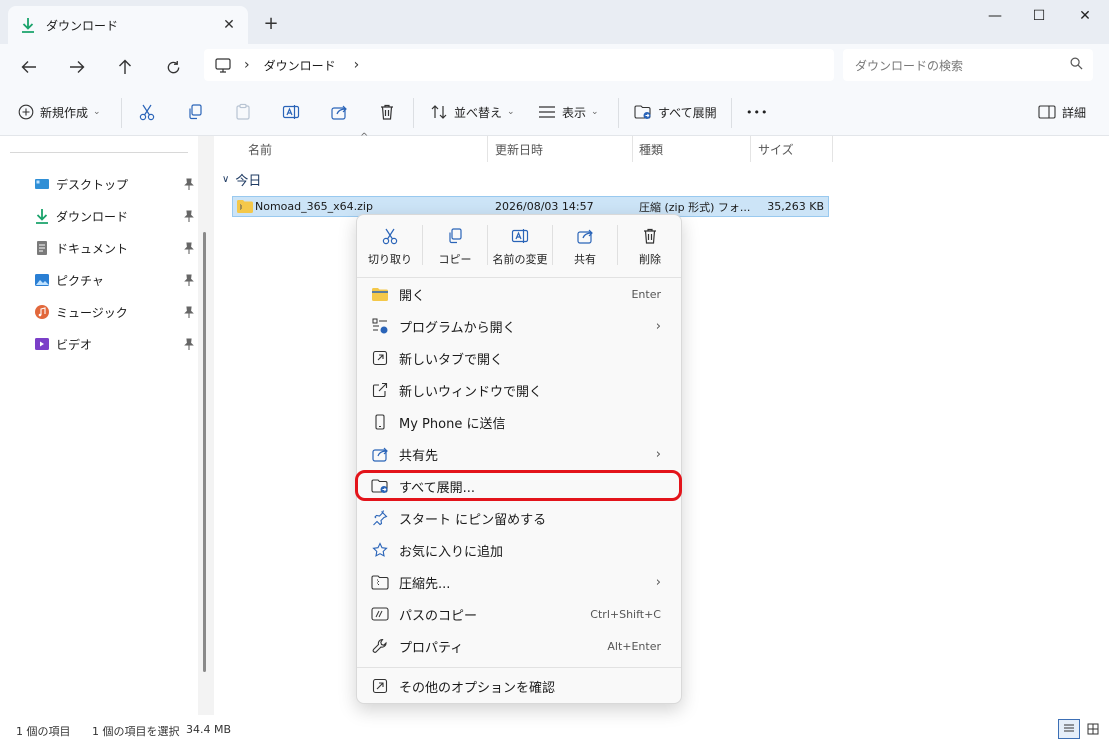 This screenshot has height=743, width=1109. What do you see at coordinates (650, 236) in the screenshot?
I see `delete-icon` at bounding box center [650, 236].